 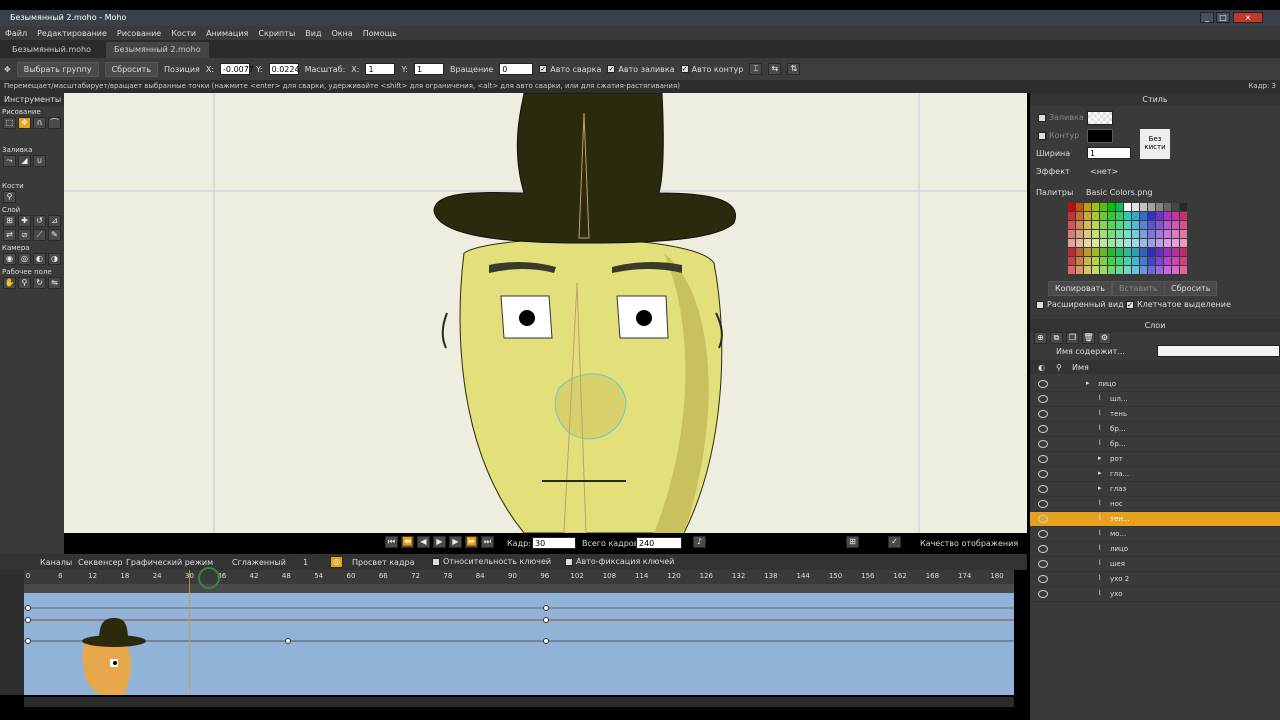 I want to click on auto-stroke-checkbox: ✓ Авто контур, so click(x=711, y=69).